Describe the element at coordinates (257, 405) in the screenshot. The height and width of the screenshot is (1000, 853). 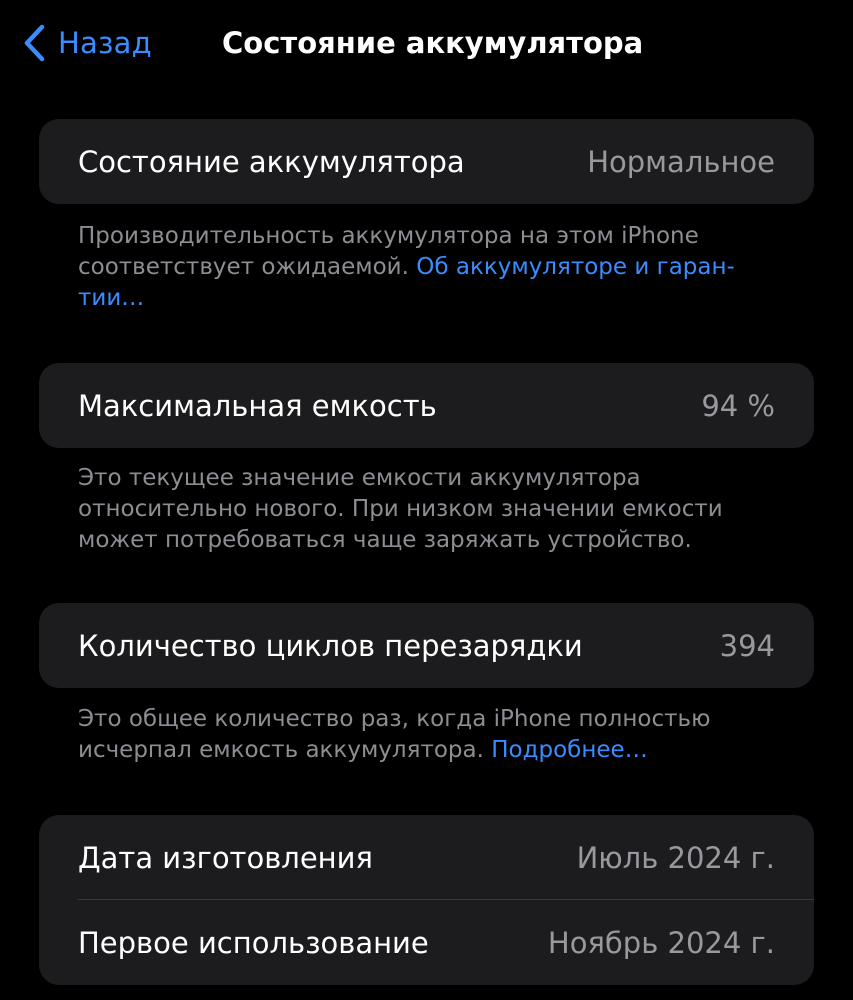
I see `max-capacity-label: Максимальная емкость` at that location.